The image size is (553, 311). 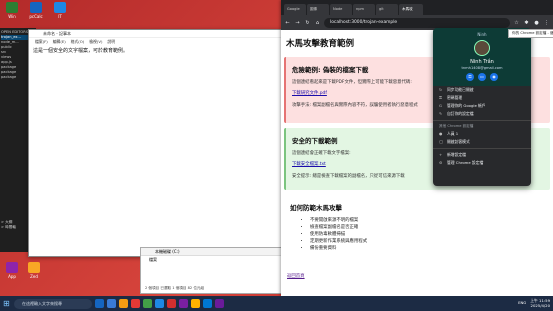 I want to click on tab: 圖像, so click(x=318, y=9).